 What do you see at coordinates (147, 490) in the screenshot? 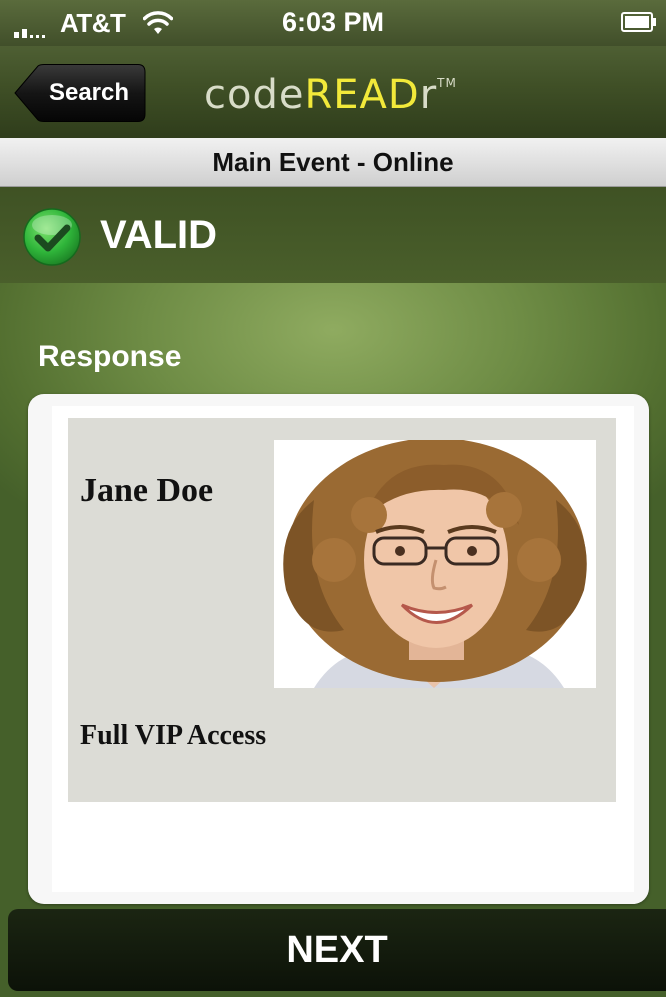
I see `attendee-name: Jane Doe` at bounding box center [147, 490].